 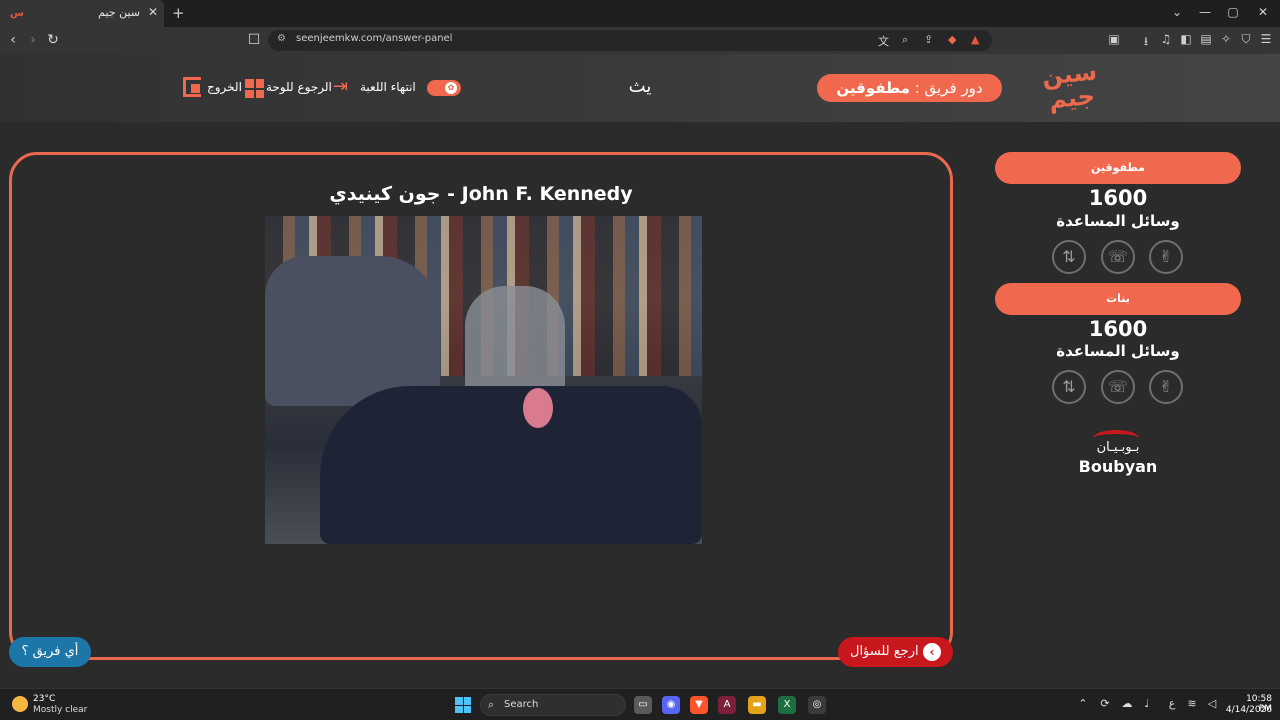 I want to click on bookmark-icon: ☐, so click(x=254, y=40).